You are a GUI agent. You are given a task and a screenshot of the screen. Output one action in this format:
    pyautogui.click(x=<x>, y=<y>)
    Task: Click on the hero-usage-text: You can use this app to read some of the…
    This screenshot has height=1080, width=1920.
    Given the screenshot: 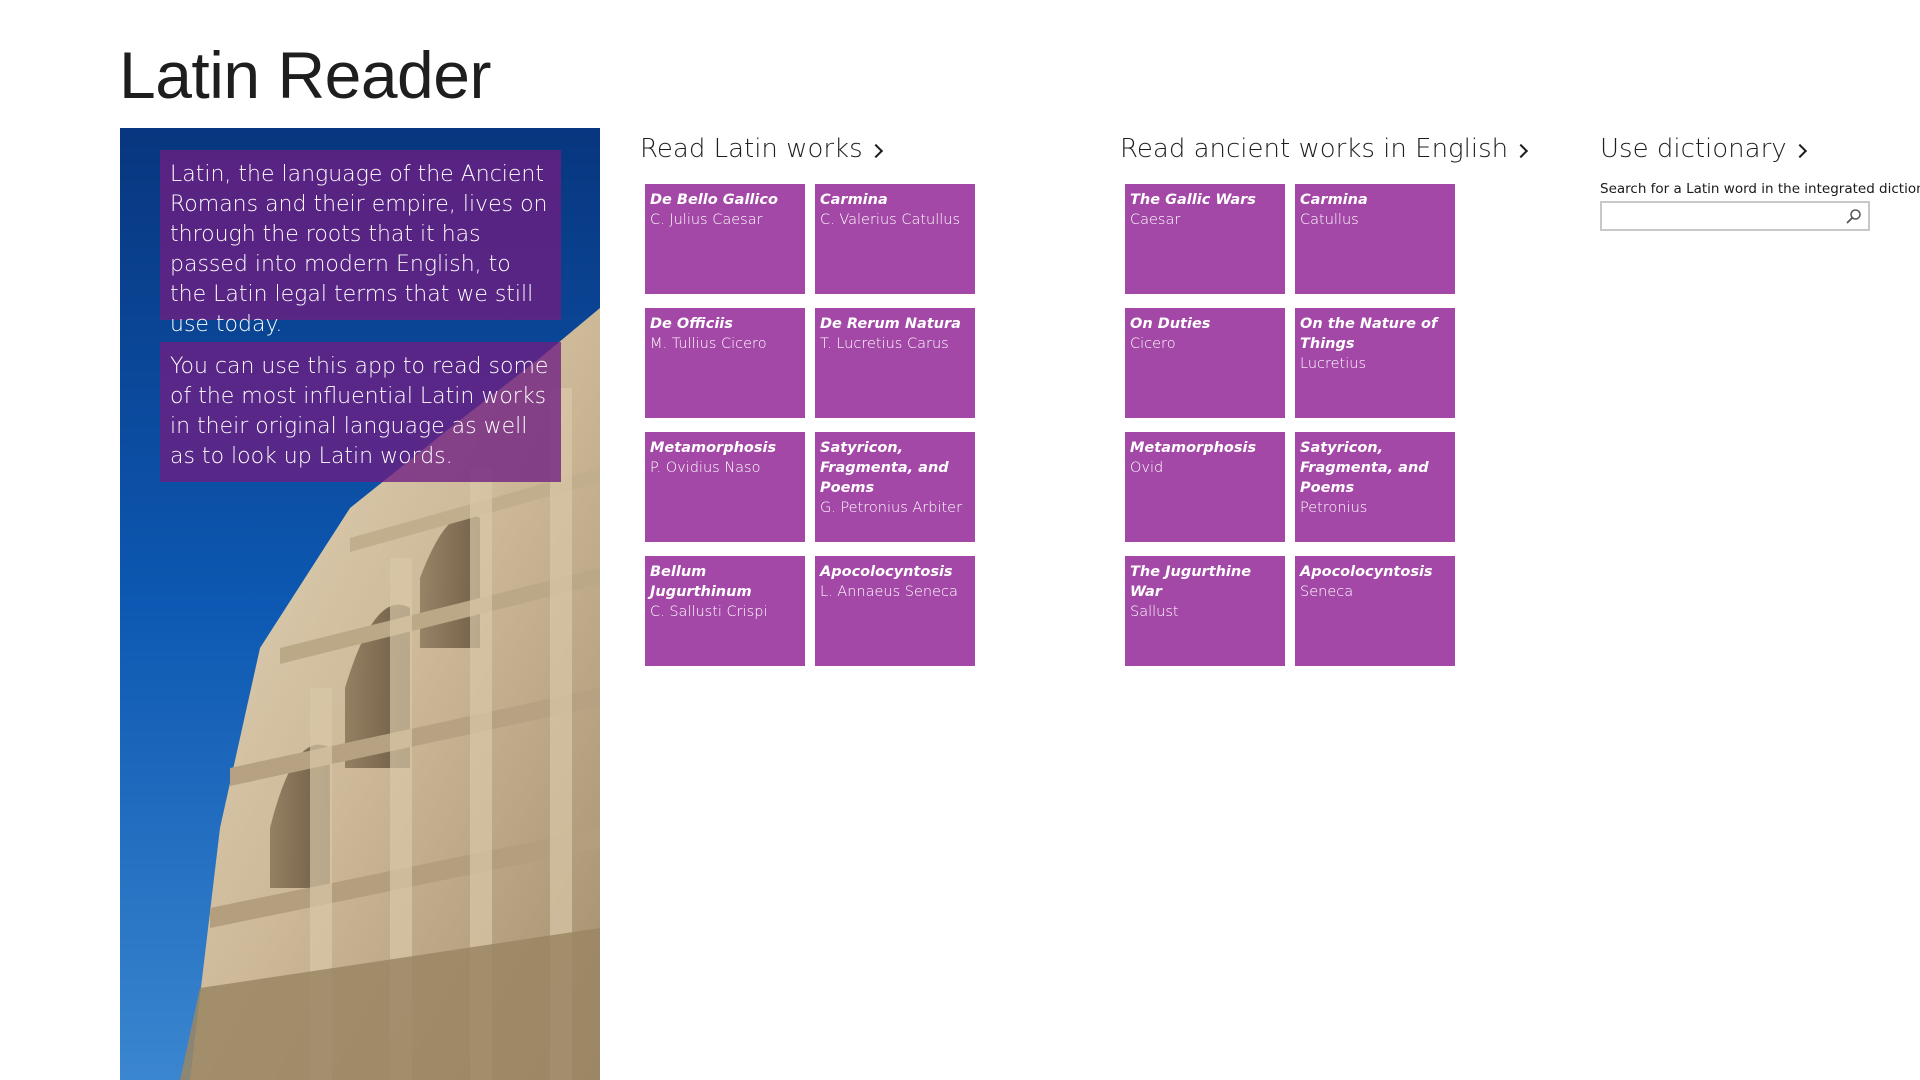 What is the action you would take?
    pyautogui.click(x=360, y=412)
    